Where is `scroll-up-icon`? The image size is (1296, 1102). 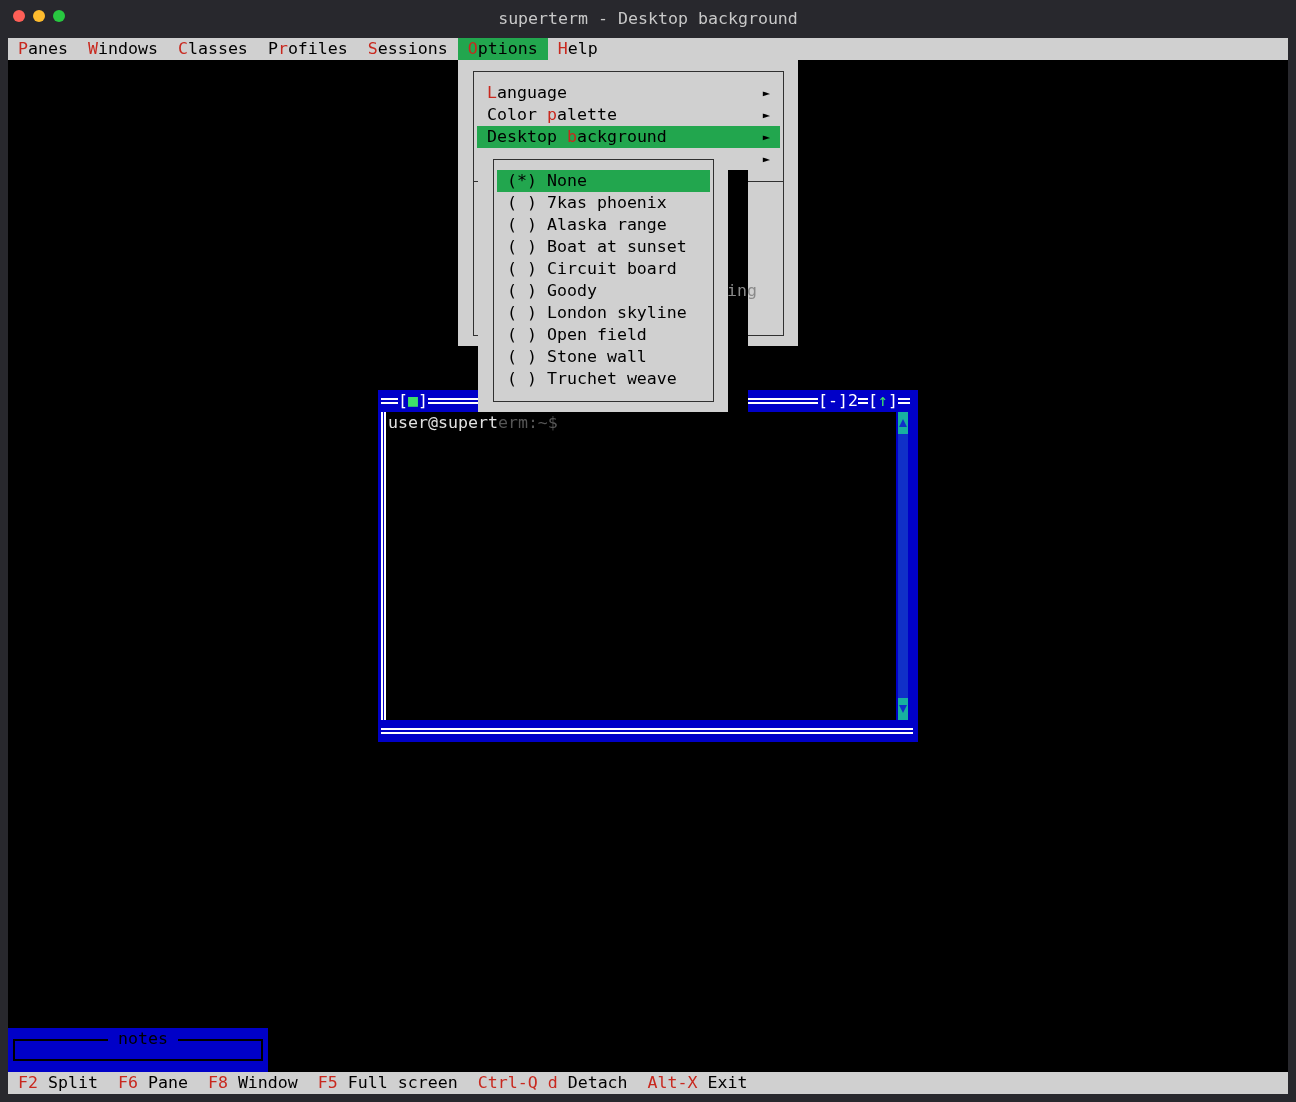
scroll-up-icon is located at coordinates (903, 423).